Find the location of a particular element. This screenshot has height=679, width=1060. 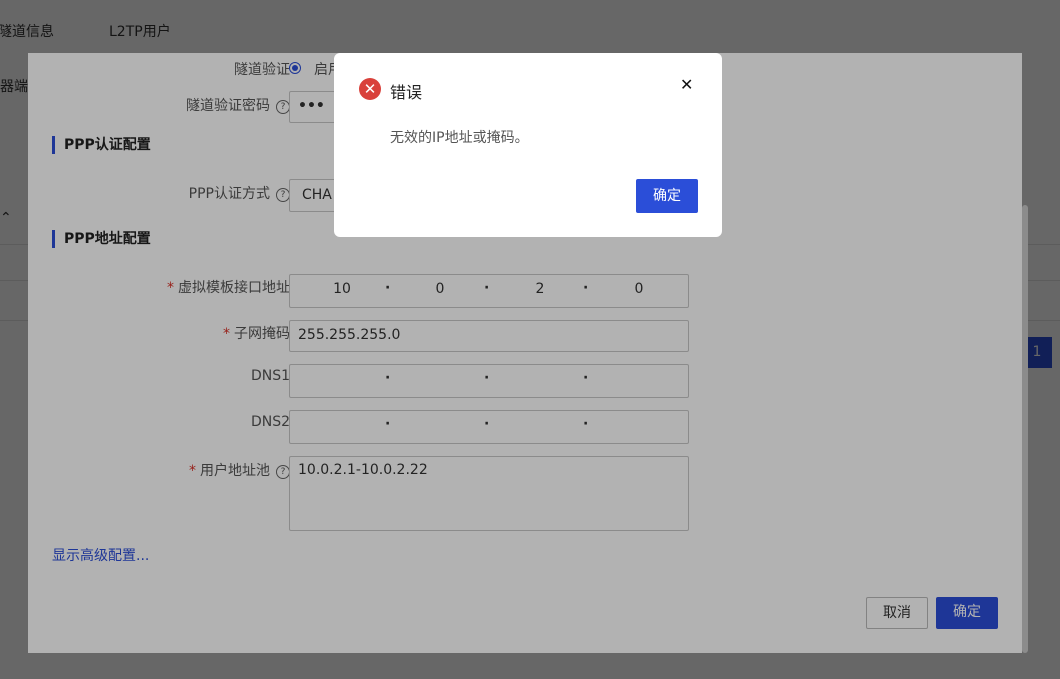

error-dialog-title: 错误 is located at coordinates (406, 92).